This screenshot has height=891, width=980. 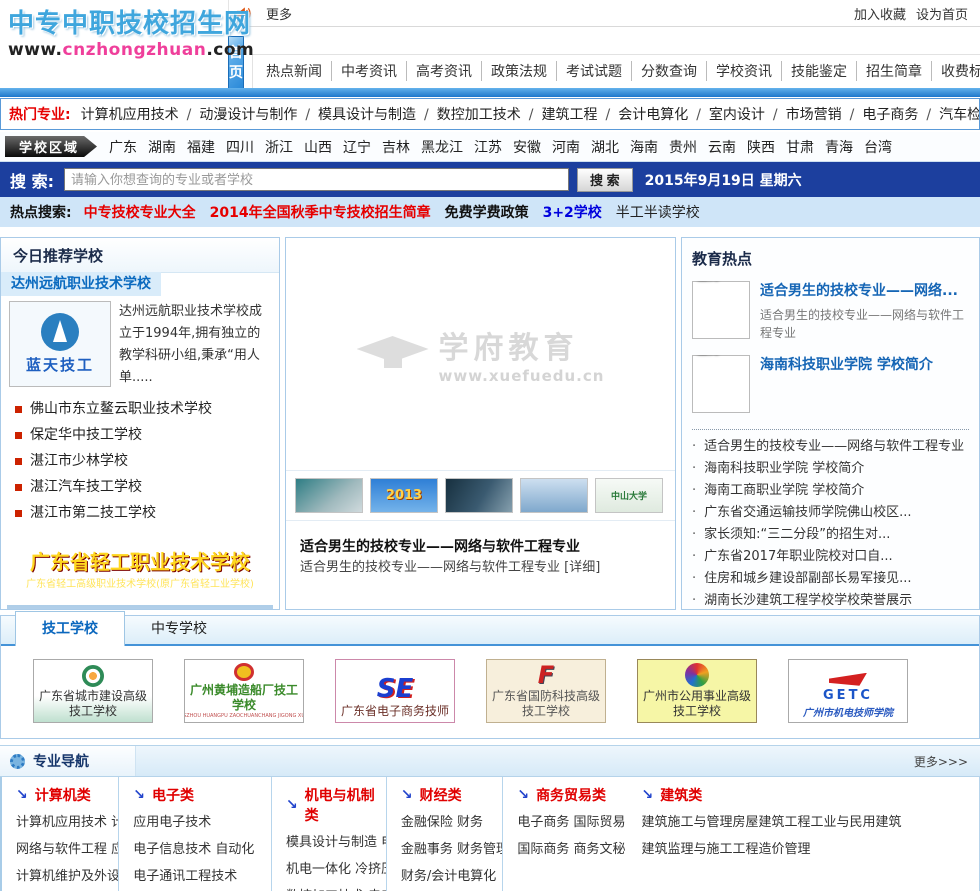 What do you see at coordinates (681, 795) in the screenshot?
I see `major-category-link: 建筑类` at bounding box center [681, 795].